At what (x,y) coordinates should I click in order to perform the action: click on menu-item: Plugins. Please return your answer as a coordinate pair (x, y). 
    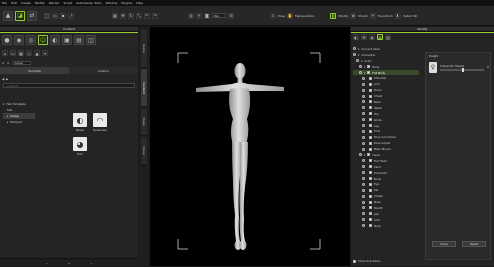
    Looking at the image, I should click on (127, 3).